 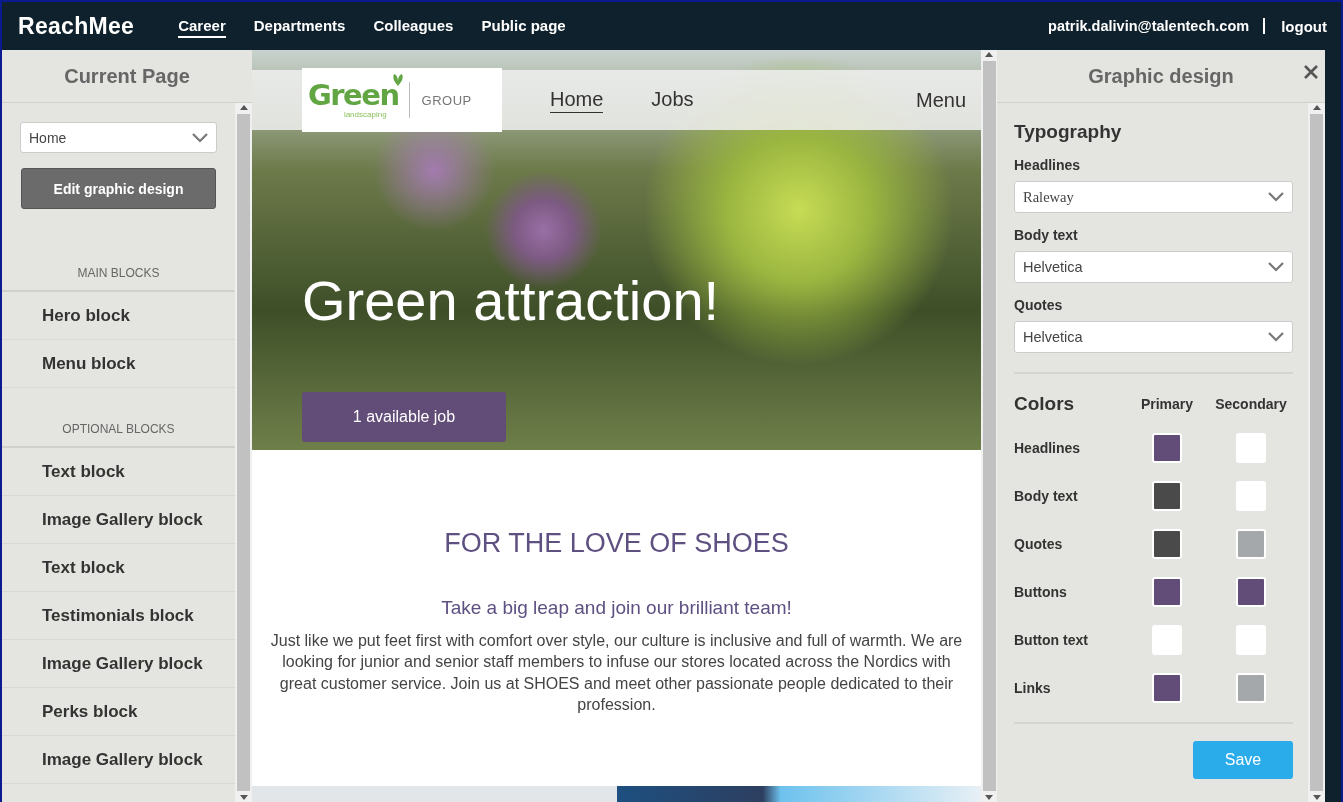 I want to click on field-label: Headlines, so click(x=1048, y=165).